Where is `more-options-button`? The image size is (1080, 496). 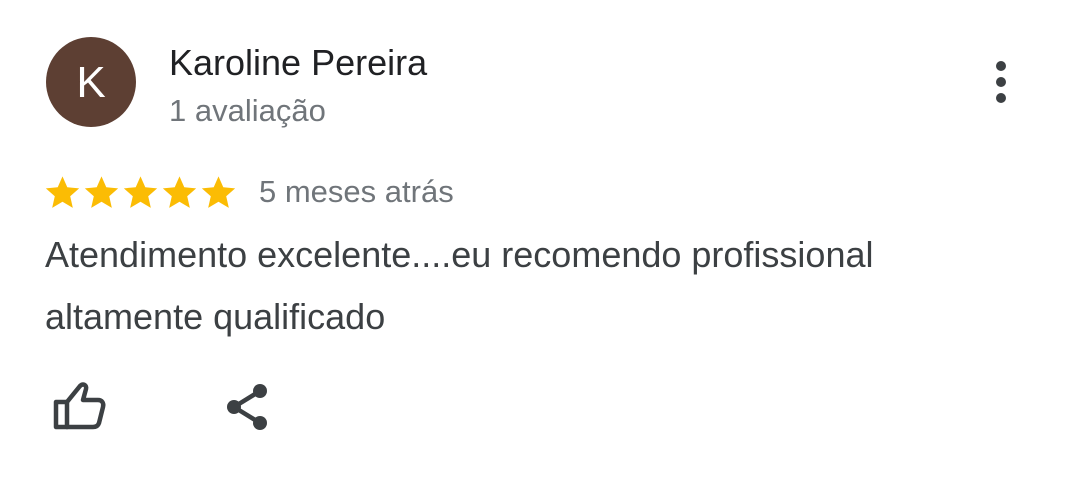
more-options-button is located at coordinates (1001, 82).